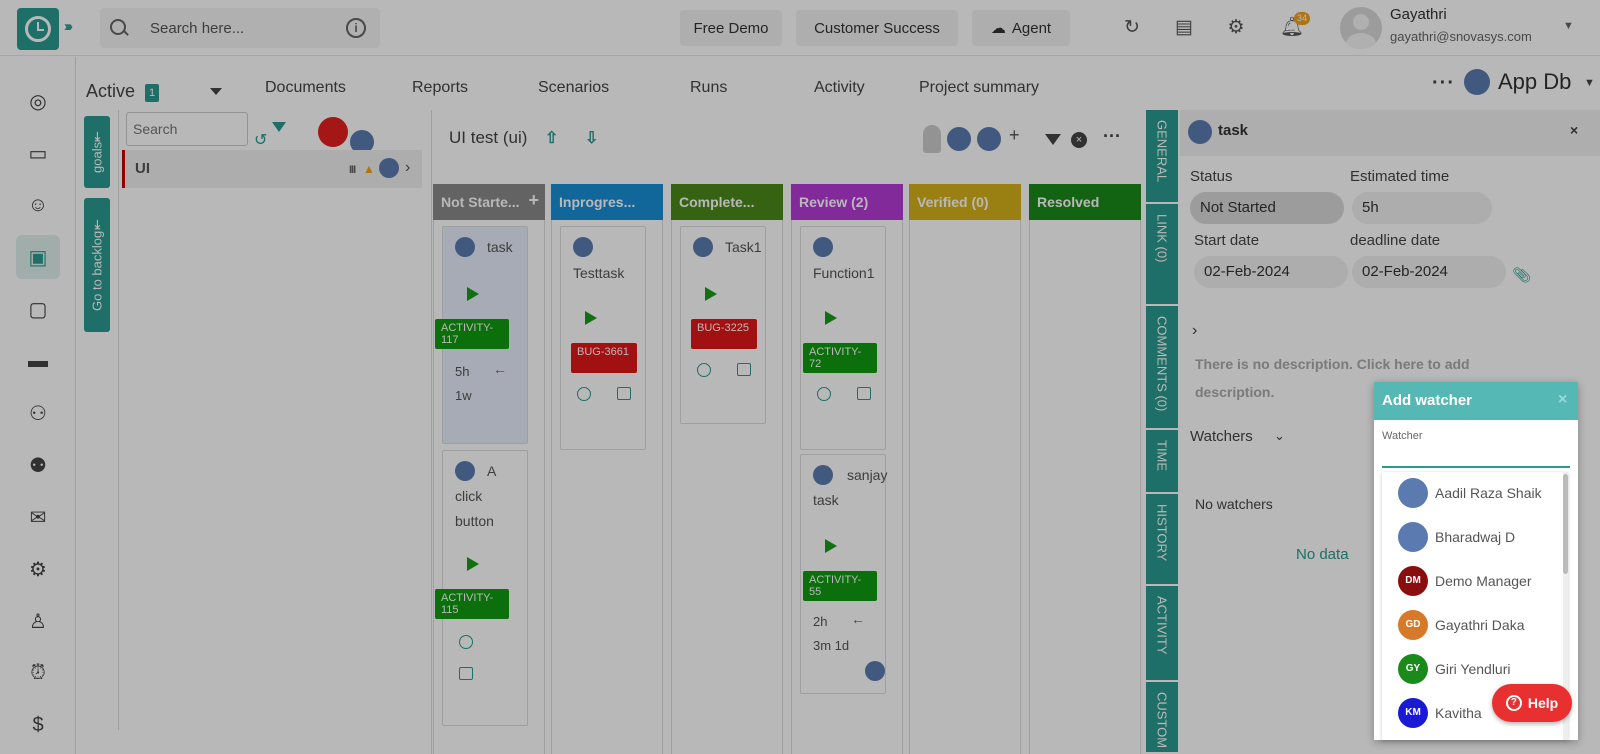 The image size is (1600, 754). I want to click on help-button: ? Help, so click(1532, 703).